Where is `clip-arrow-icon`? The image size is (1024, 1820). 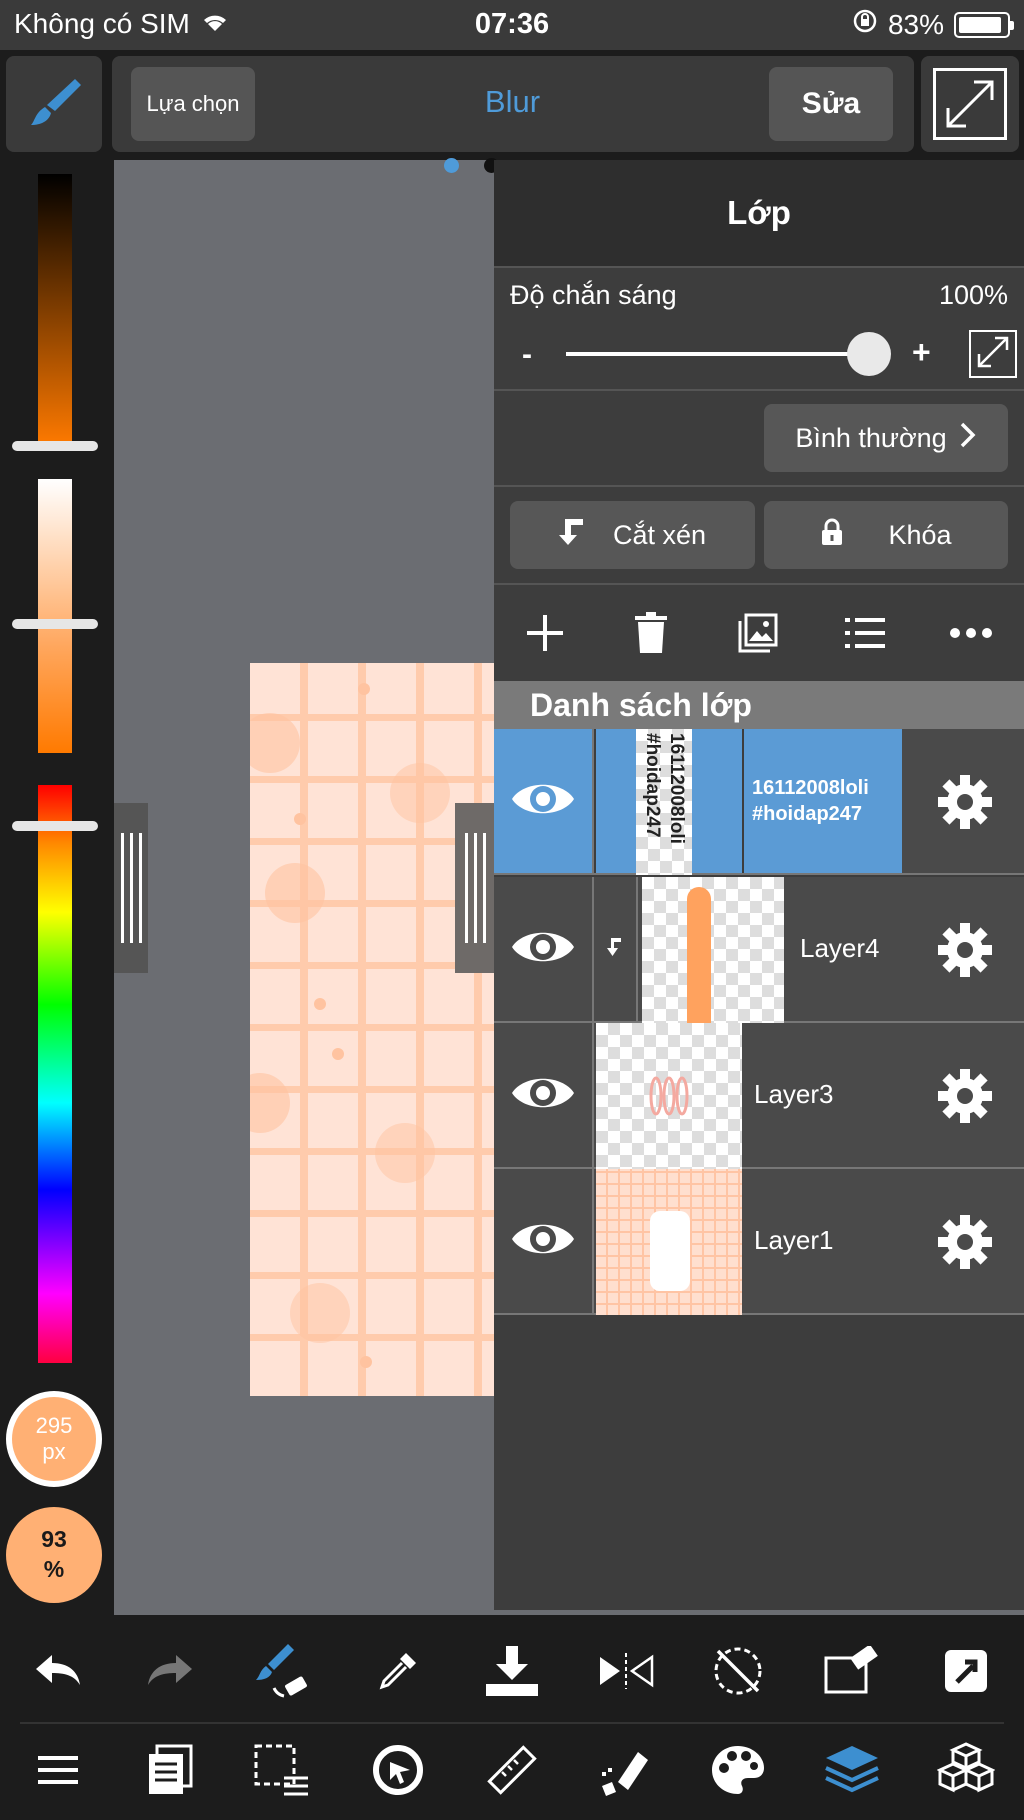 clip-arrow-icon is located at coordinates (615, 949).